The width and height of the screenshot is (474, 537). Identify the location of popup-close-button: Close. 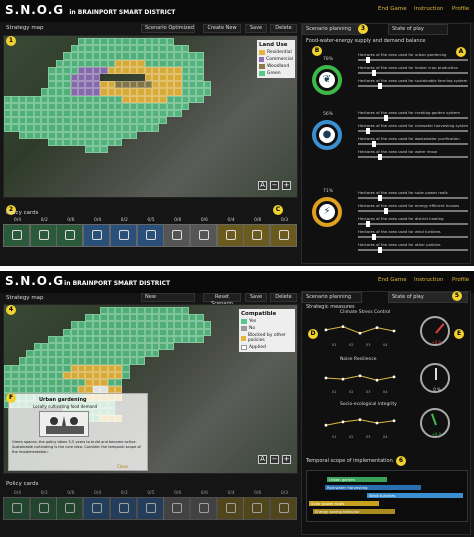
(122, 466).